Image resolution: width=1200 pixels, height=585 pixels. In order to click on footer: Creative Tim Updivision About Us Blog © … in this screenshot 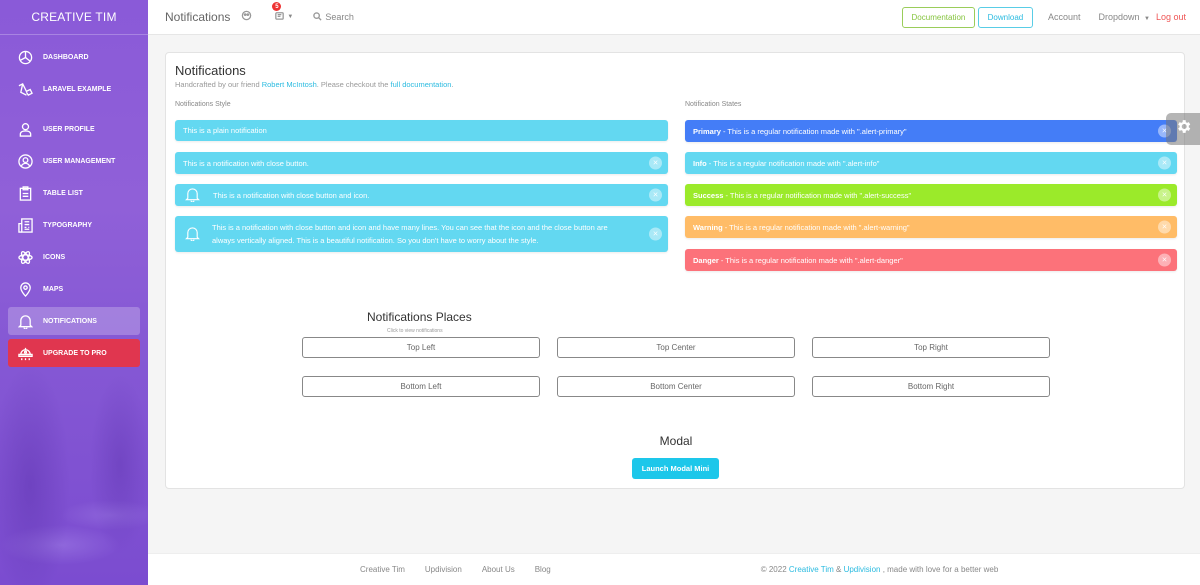, I will do `click(674, 569)`.